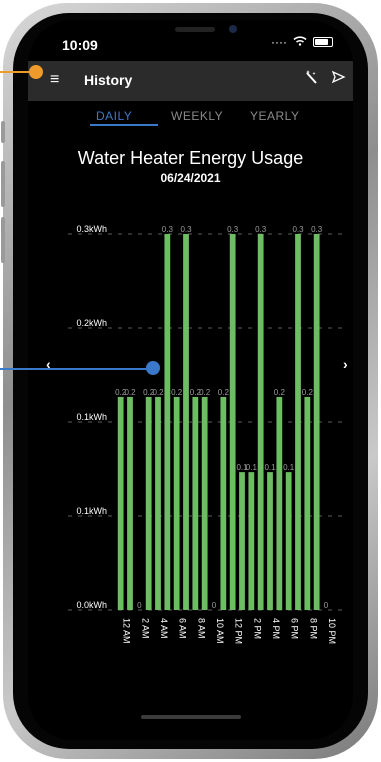 The height and width of the screenshot is (762, 381). What do you see at coordinates (74, 369) in the screenshot?
I see `annotation-line-arrow` at bounding box center [74, 369].